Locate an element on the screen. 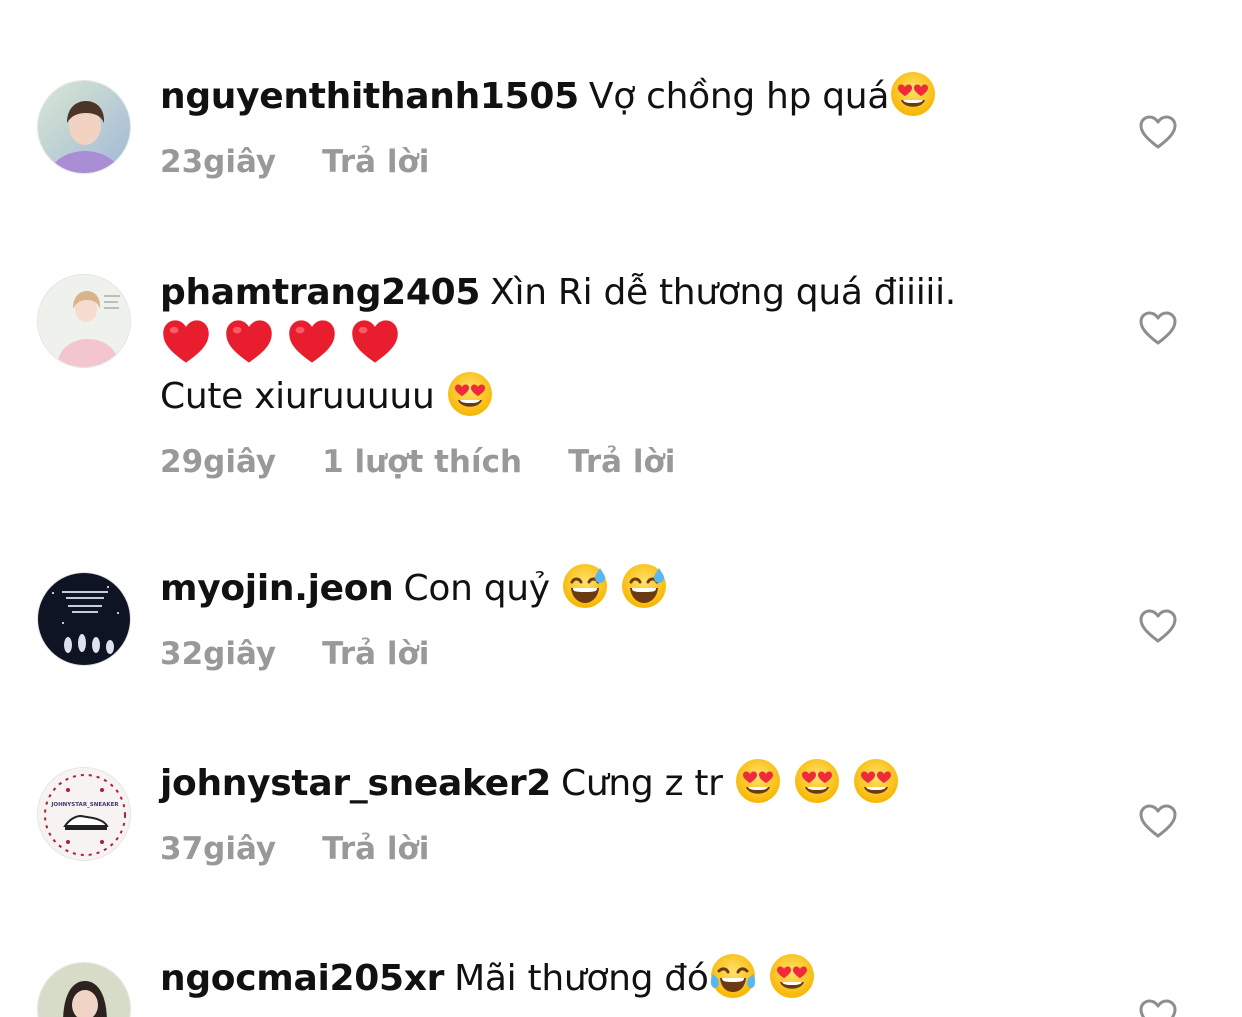  comment-time: 37giây is located at coordinates (218, 849).